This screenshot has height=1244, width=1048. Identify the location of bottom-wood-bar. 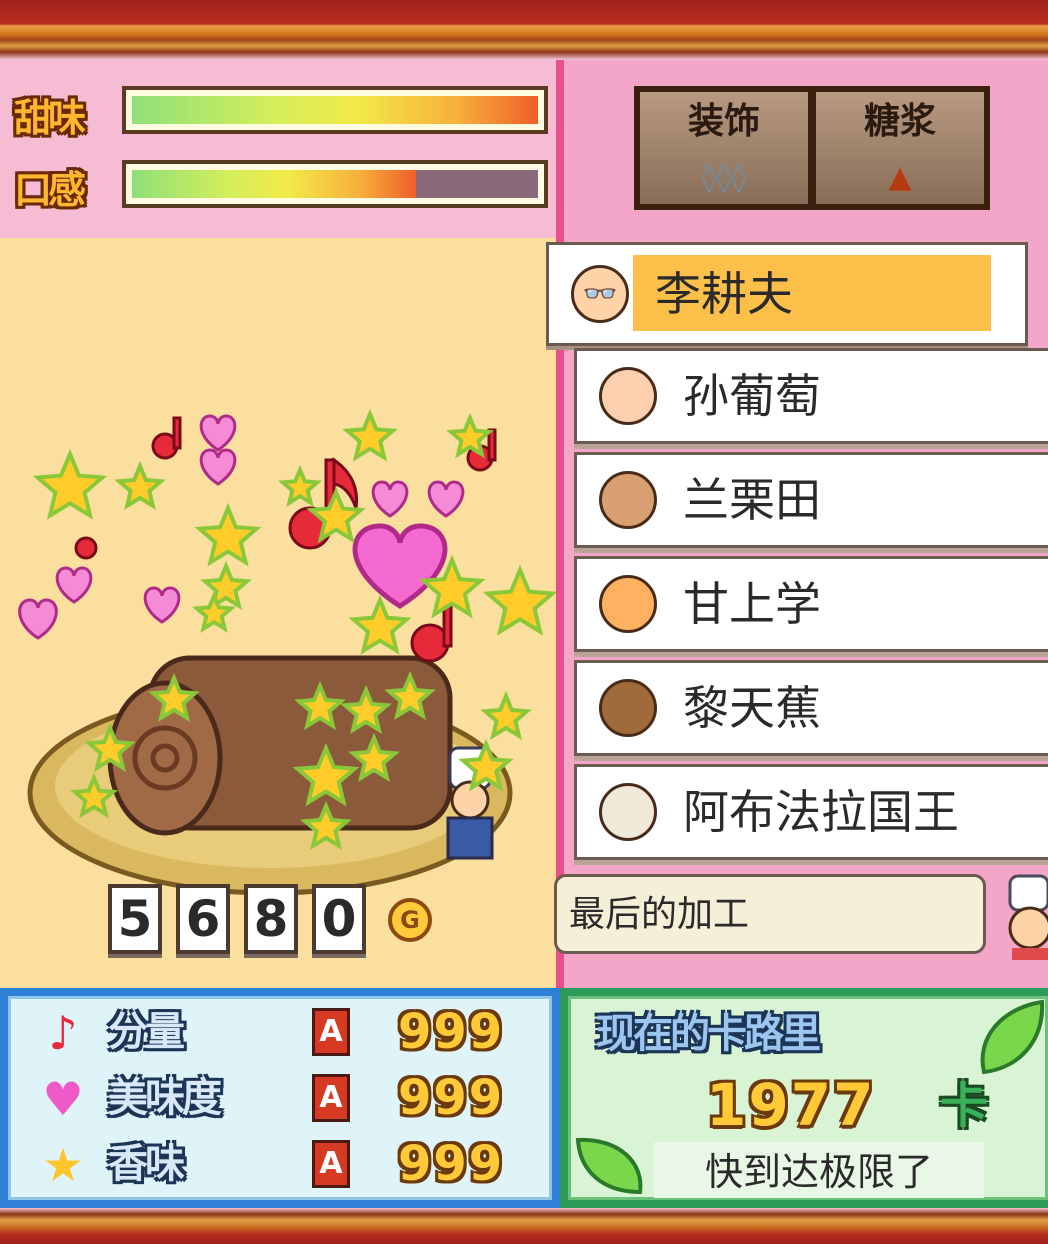
(524, 1226).